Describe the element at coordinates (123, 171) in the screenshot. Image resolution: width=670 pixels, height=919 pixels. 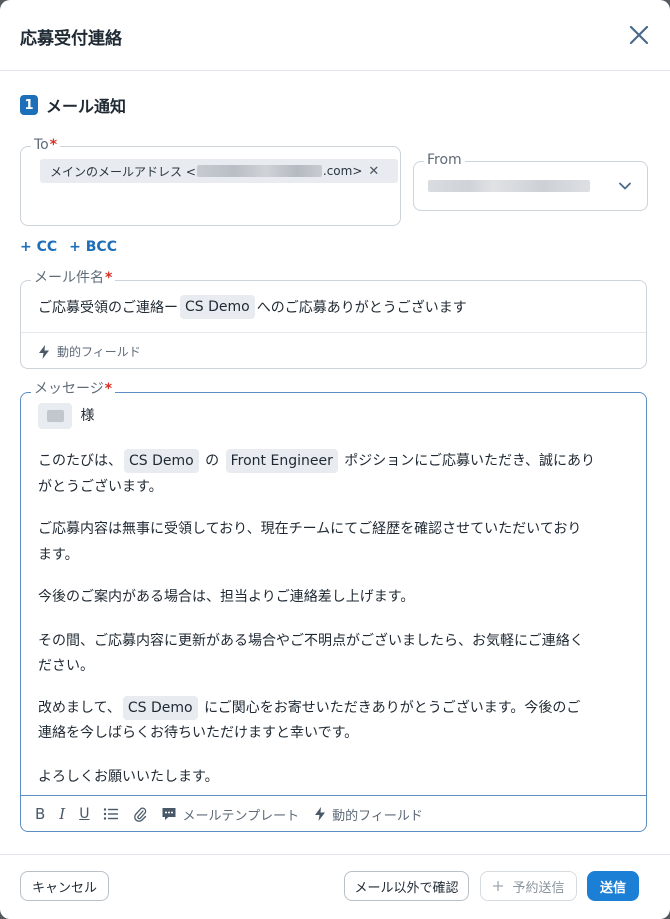
I see `chip-label-prefix: メインのメールアドレス <` at that location.